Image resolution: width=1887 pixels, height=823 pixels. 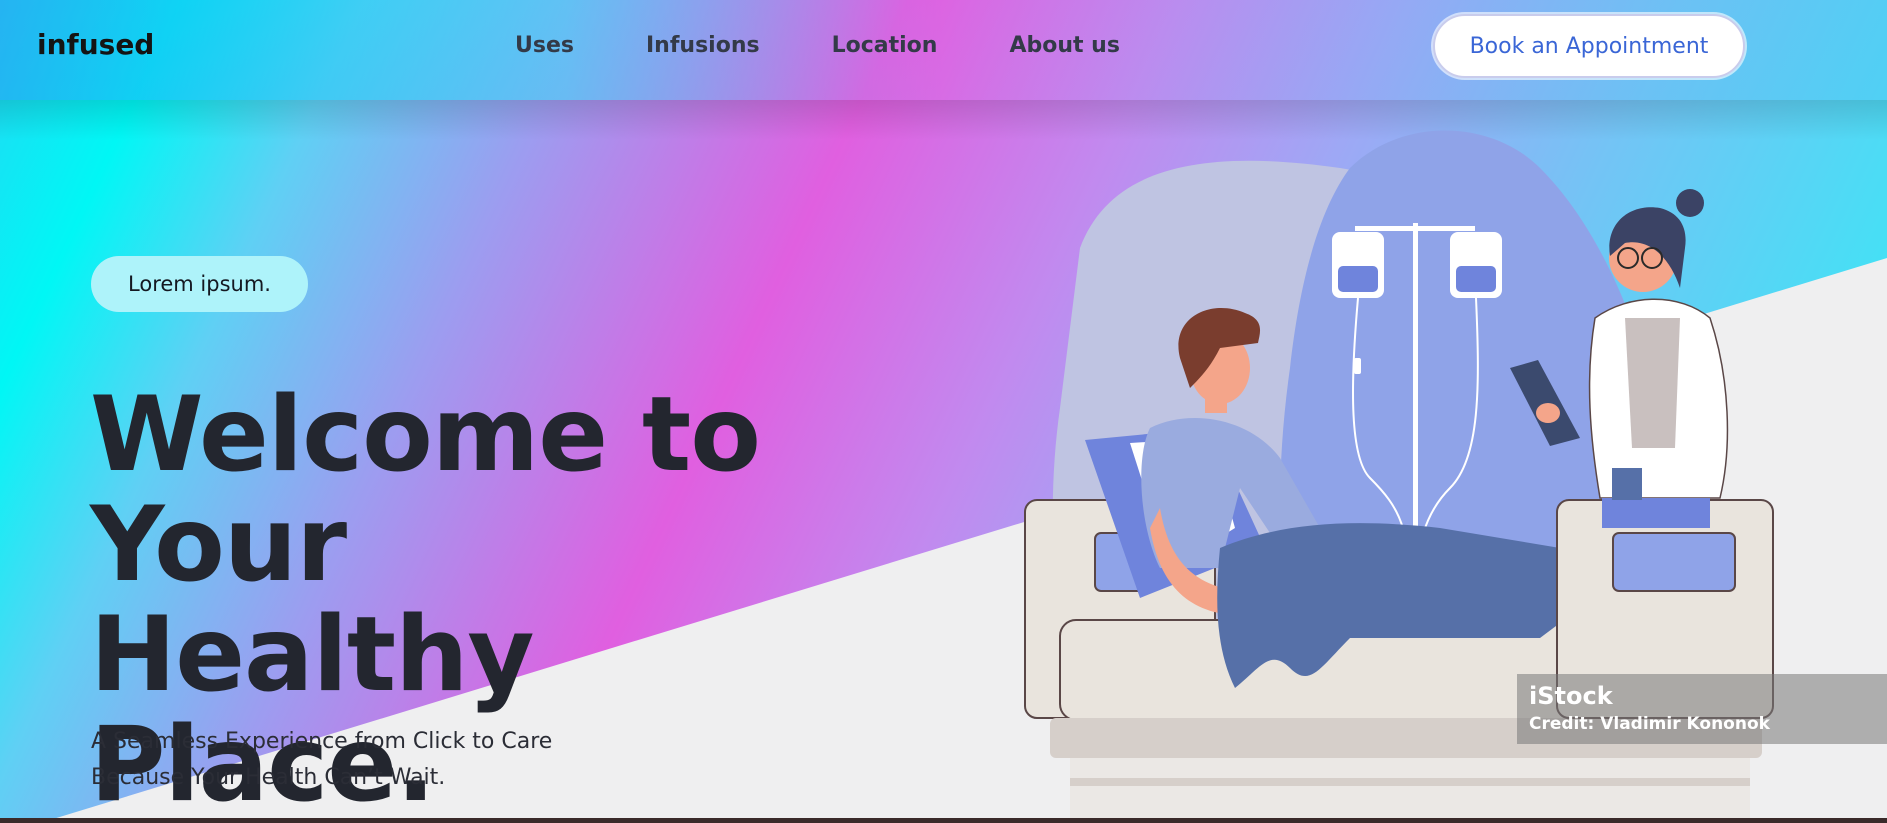 I want to click on nav-link-uses: Uses, so click(x=544, y=45).